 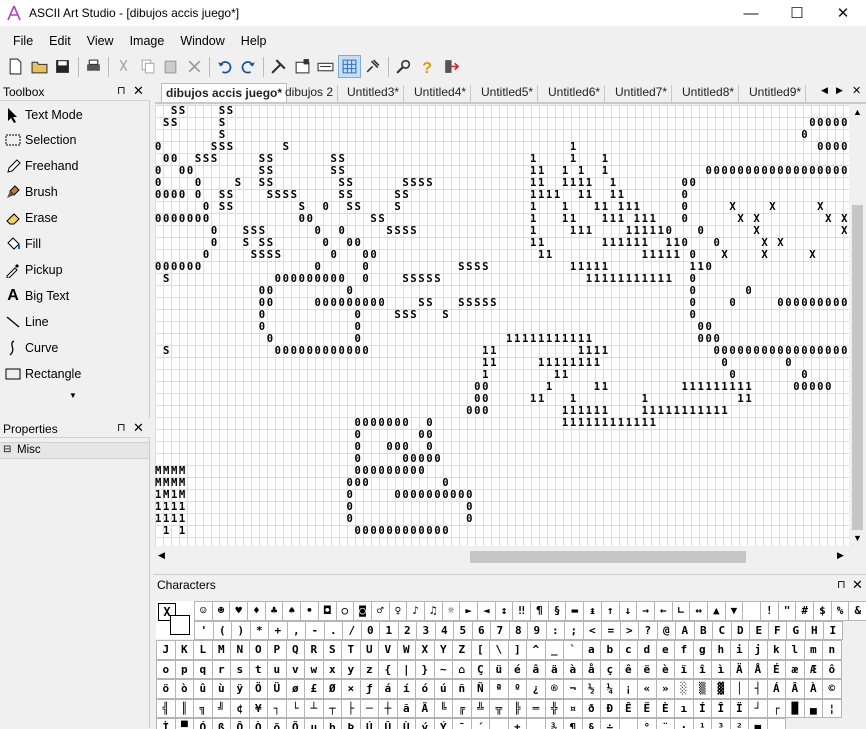 I want to click on character-cell: Q, so click(x=295, y=650).